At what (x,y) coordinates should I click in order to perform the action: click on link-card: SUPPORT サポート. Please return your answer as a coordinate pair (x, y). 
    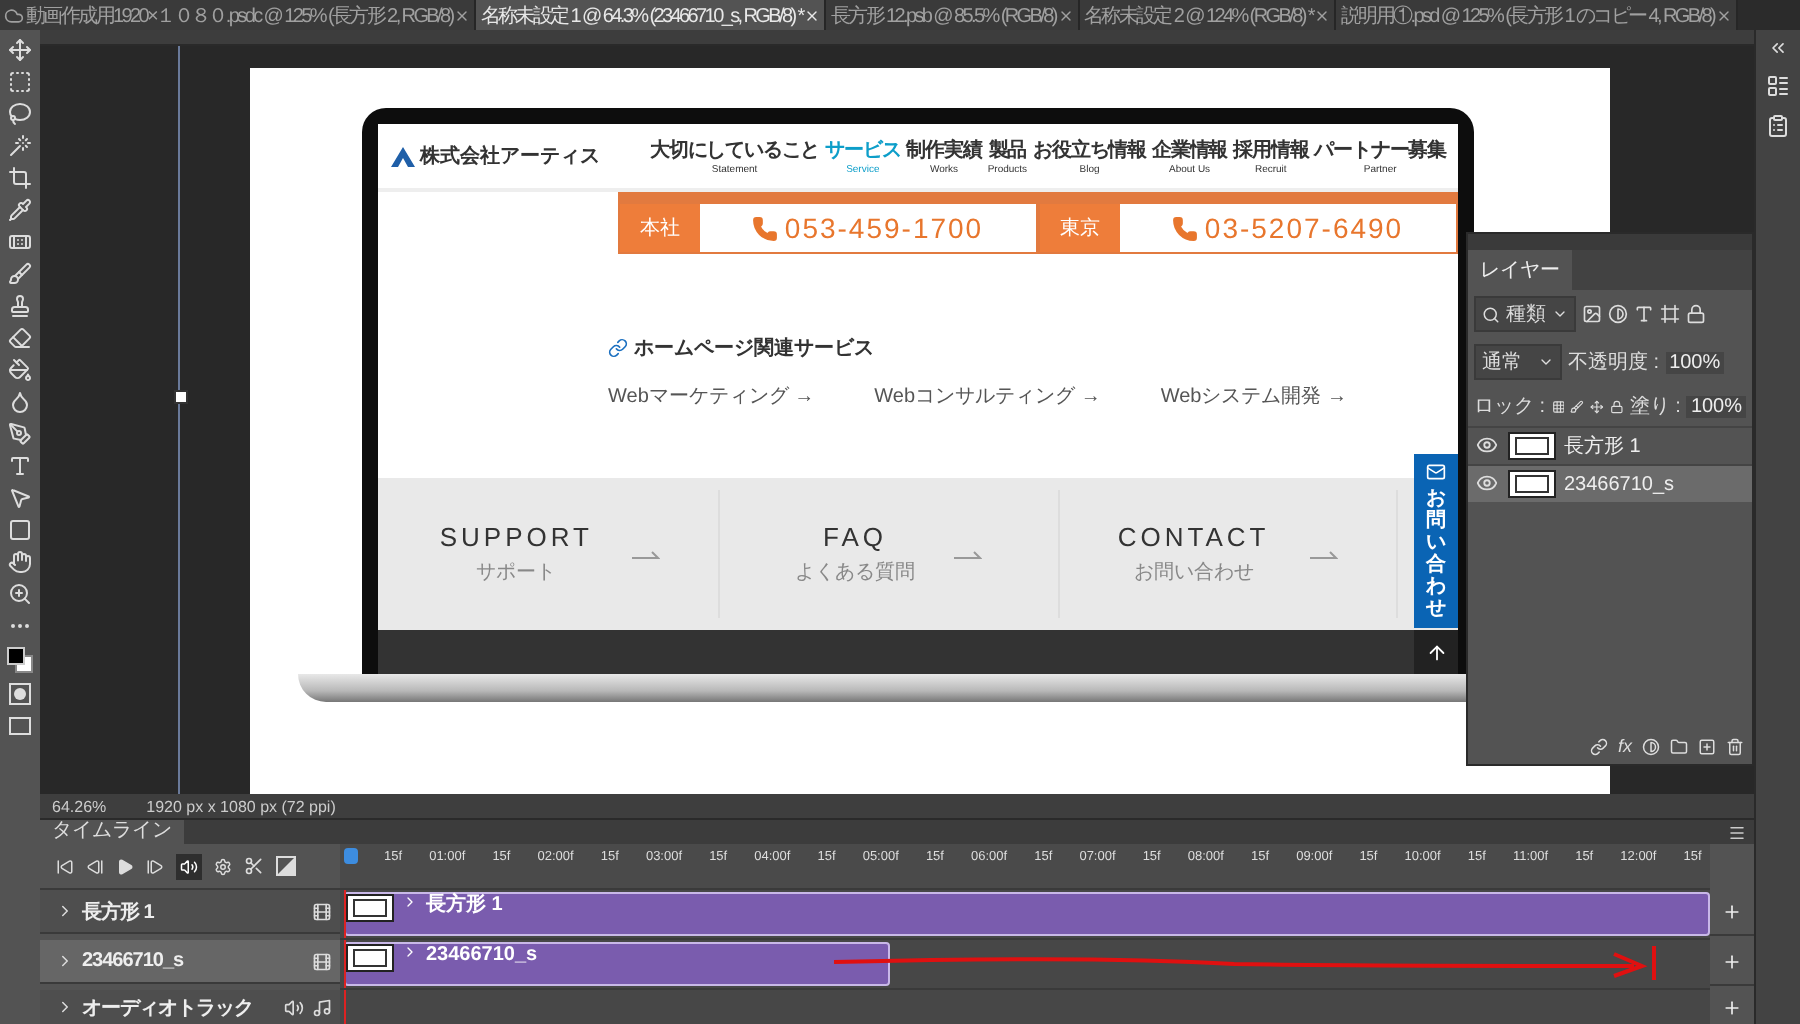
    Looking at the image, I should click on (551, 554).